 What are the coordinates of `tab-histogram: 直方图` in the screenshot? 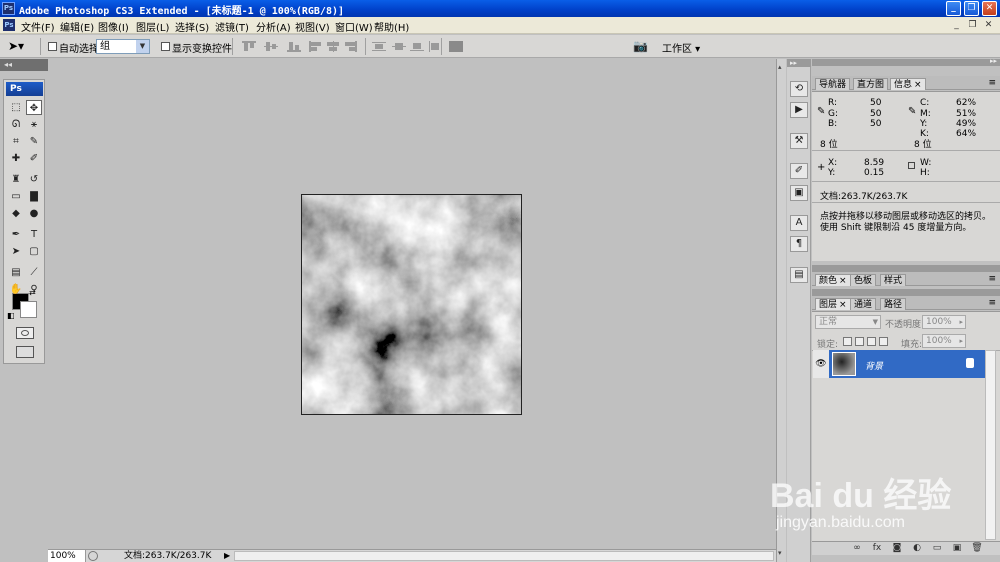 It's located at (871, 84).